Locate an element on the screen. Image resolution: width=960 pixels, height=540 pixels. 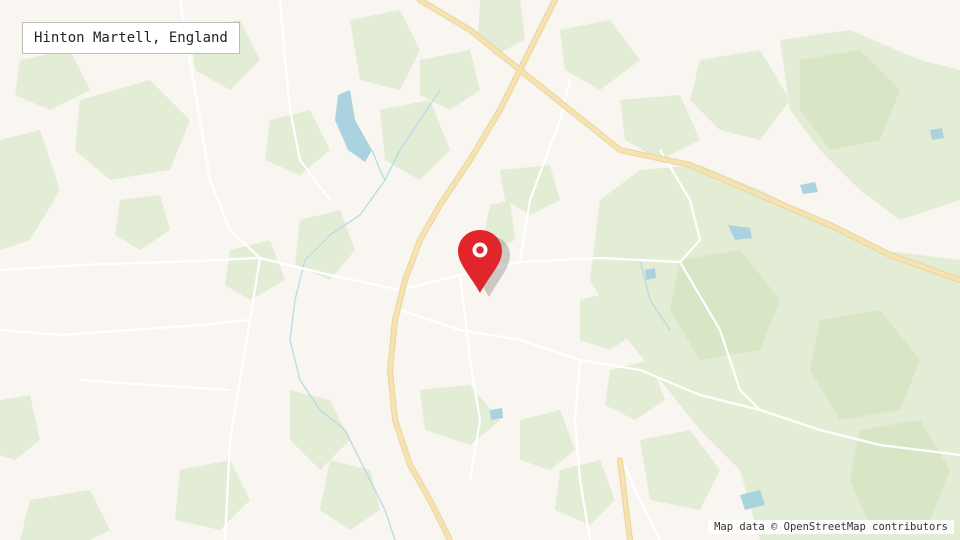
marker-dot-icon is located at coordinates (480, 250).